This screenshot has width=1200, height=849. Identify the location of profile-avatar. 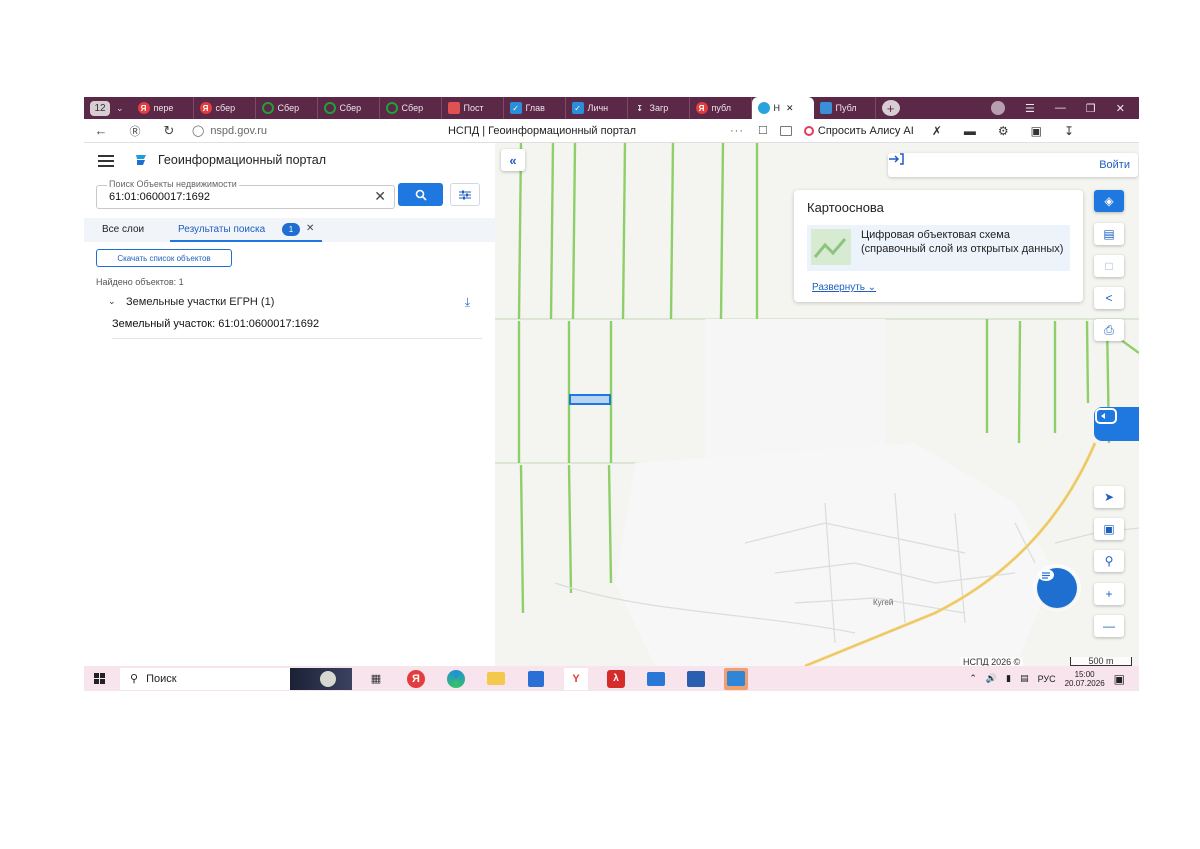
(998, 108).